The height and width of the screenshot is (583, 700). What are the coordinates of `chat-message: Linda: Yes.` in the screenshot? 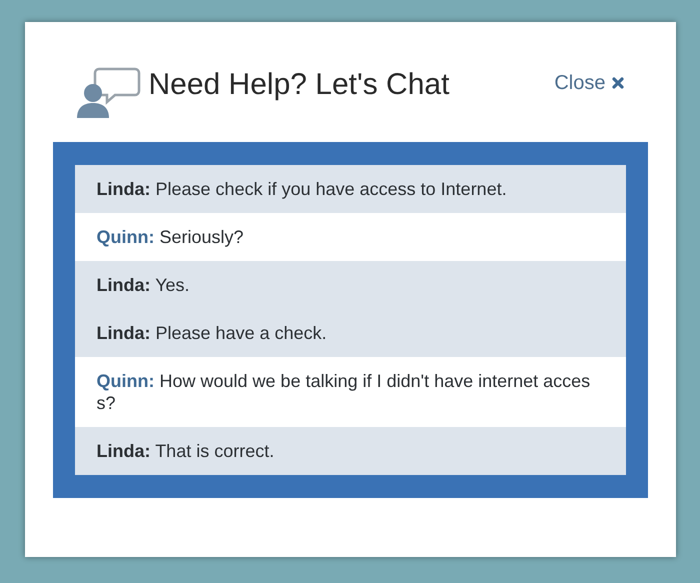 It's located at (350, 285).